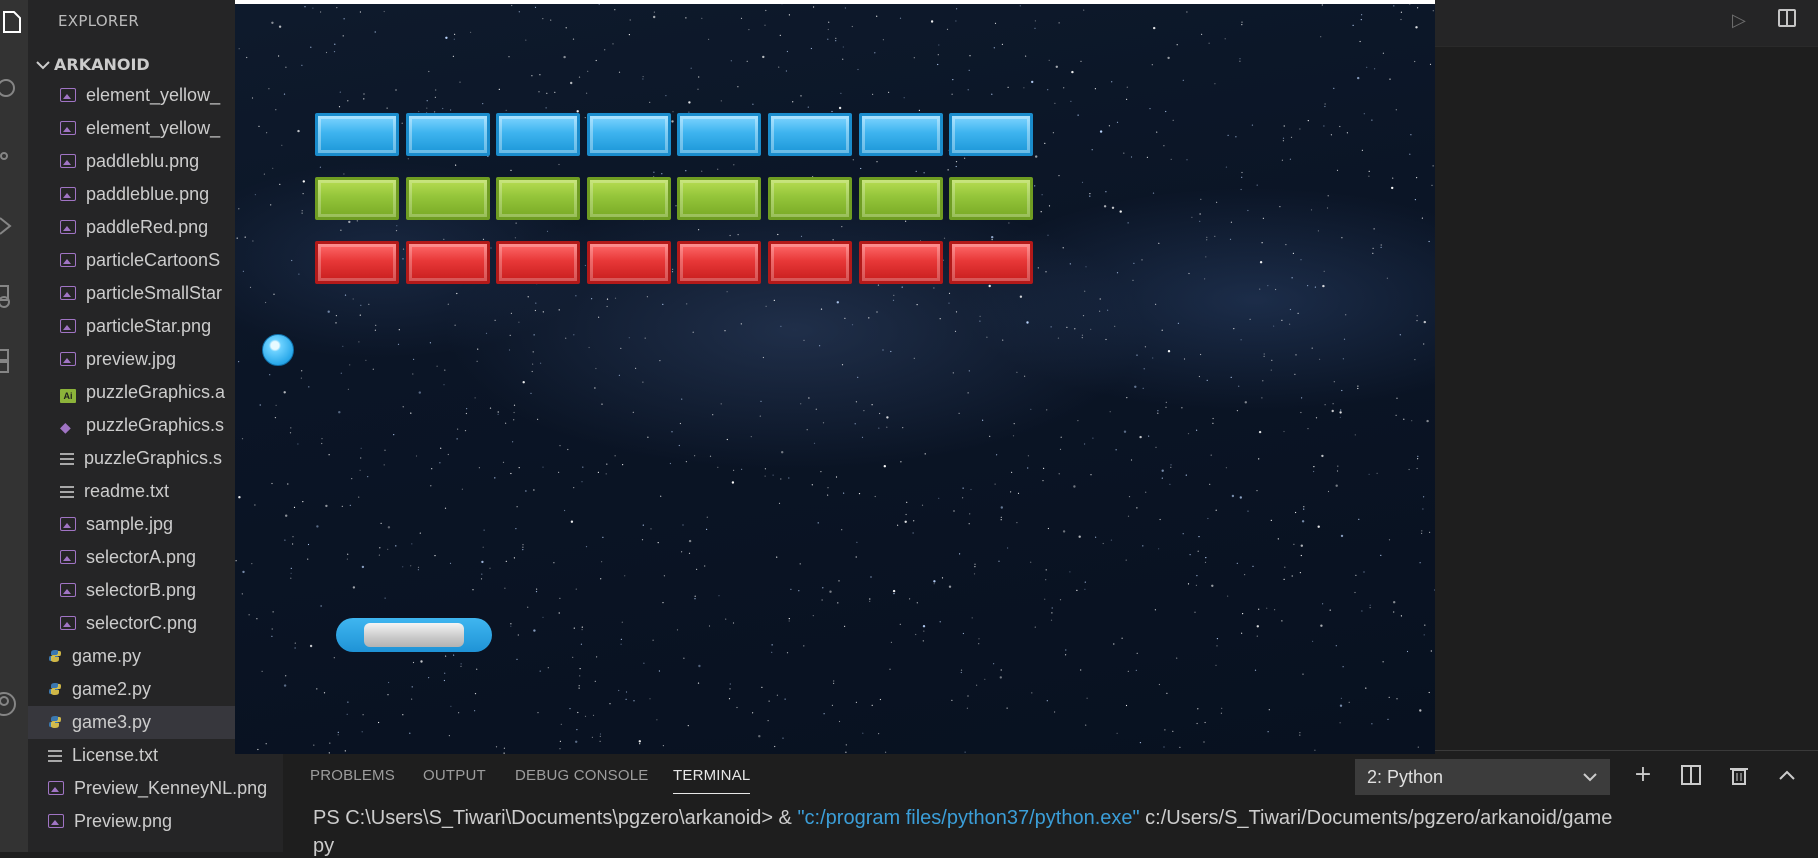 This screenshot has width=1818, height=858. I want to click on breadcrumb-bar, so click(1626, 64).